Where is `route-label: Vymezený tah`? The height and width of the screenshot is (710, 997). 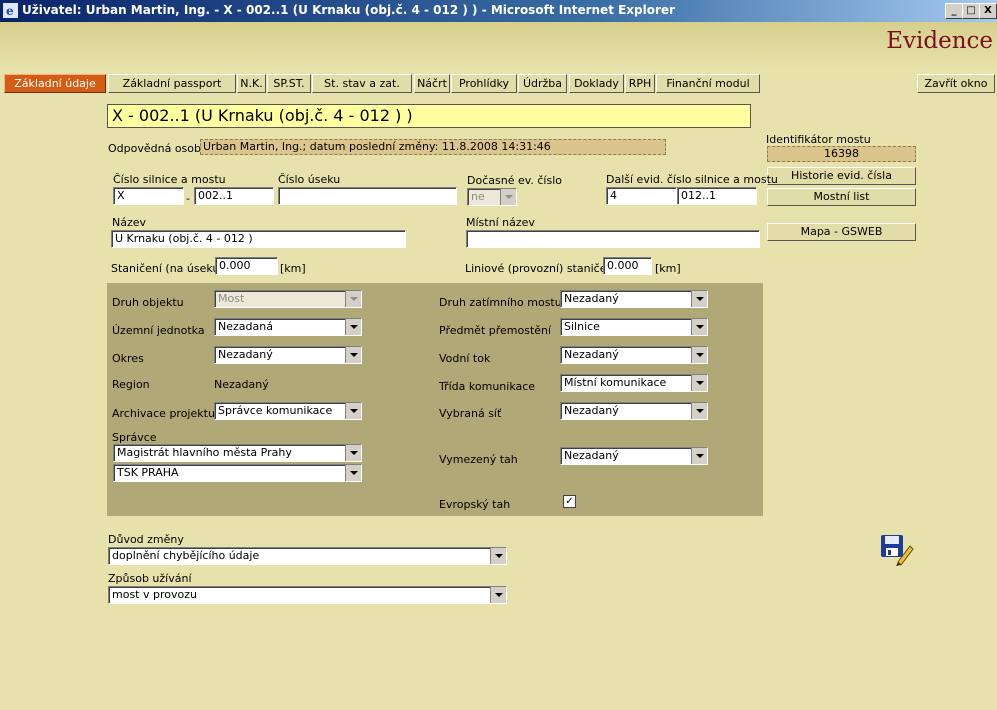 route-label: Vymezený tah is located at coordinates (478, 459).